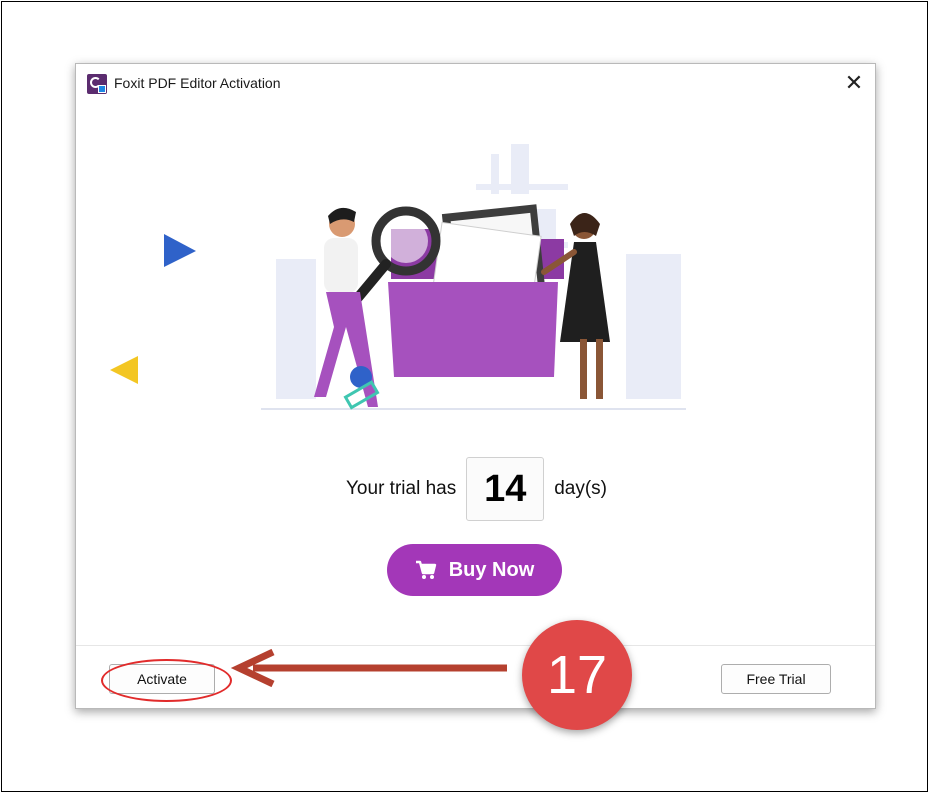 The height and width of the screenshot is (795, 931). I want to click on step-number-badge: 17, so click(577, 675).